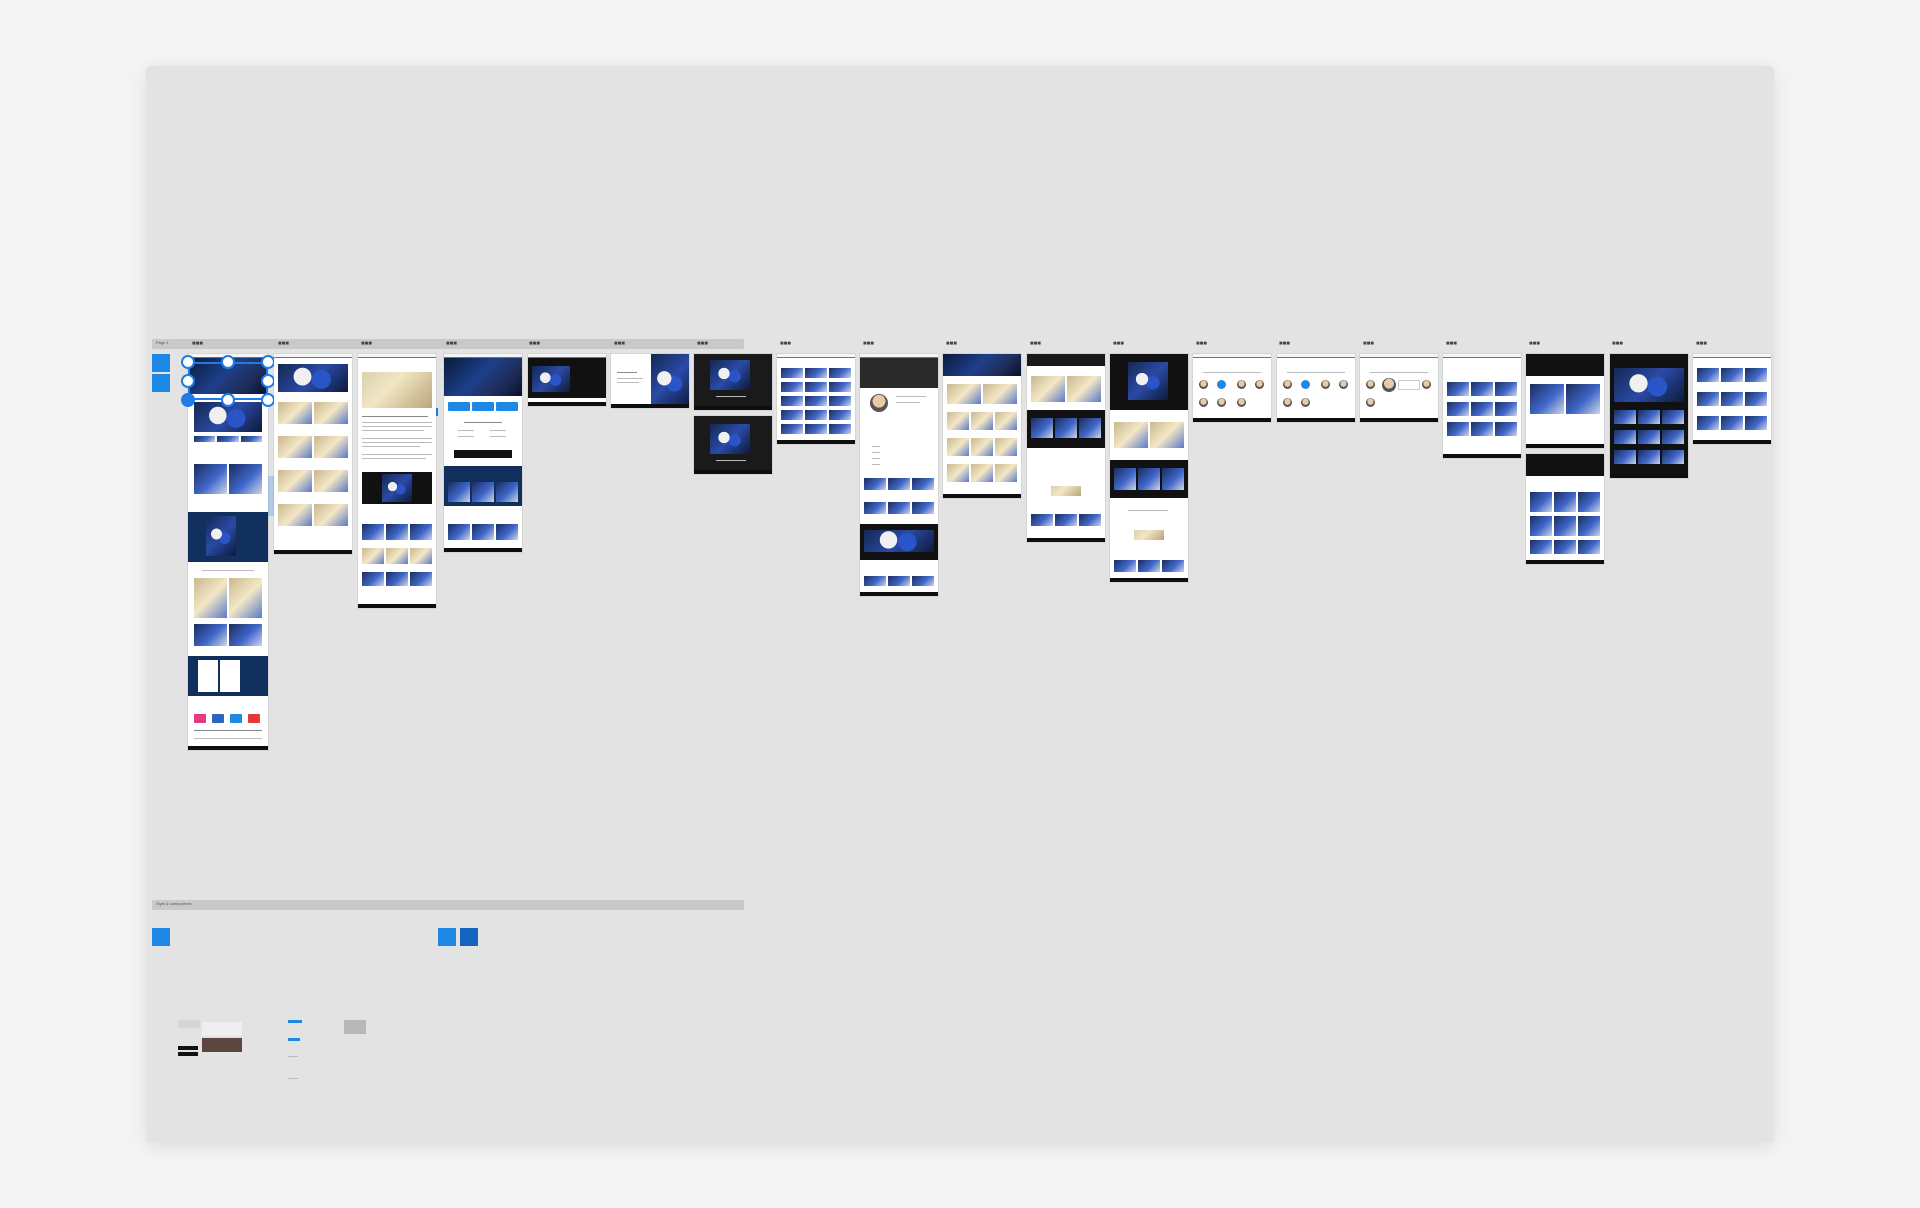 This screenshot has width=1920, height=1208. What do you see at coordinates (221, 536) in the screenshot?
I see `promo-image` at bounding box center [221, 536].